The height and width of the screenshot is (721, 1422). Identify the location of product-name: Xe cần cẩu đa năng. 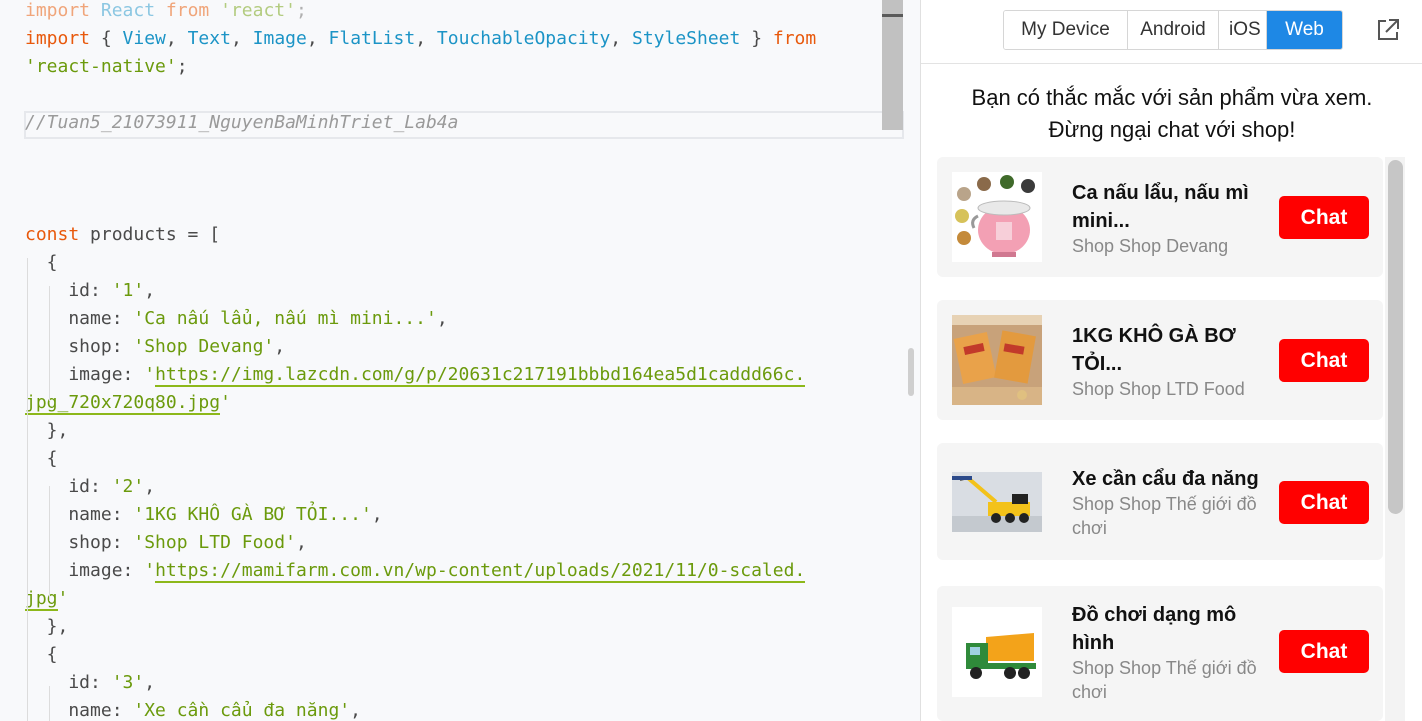
(1165, 479).